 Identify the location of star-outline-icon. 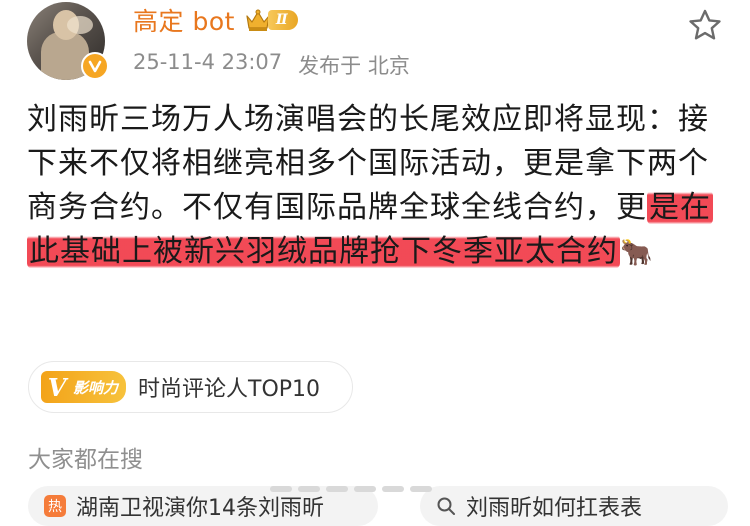
(705, 25).